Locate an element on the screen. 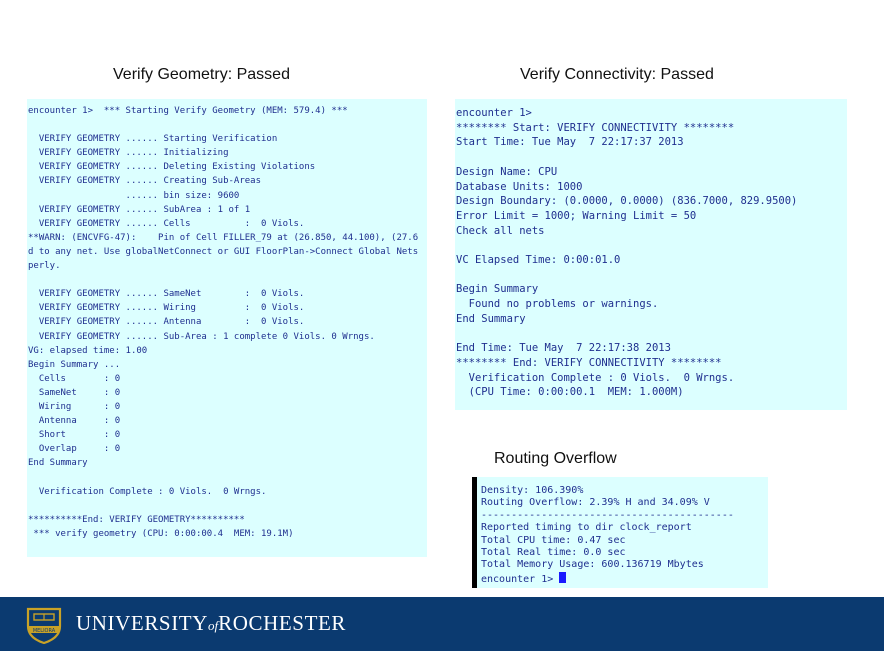 The width and height of the screenshot is (884, 651). routing-heading: Routing Overflow is located at coordinates (555, 458).